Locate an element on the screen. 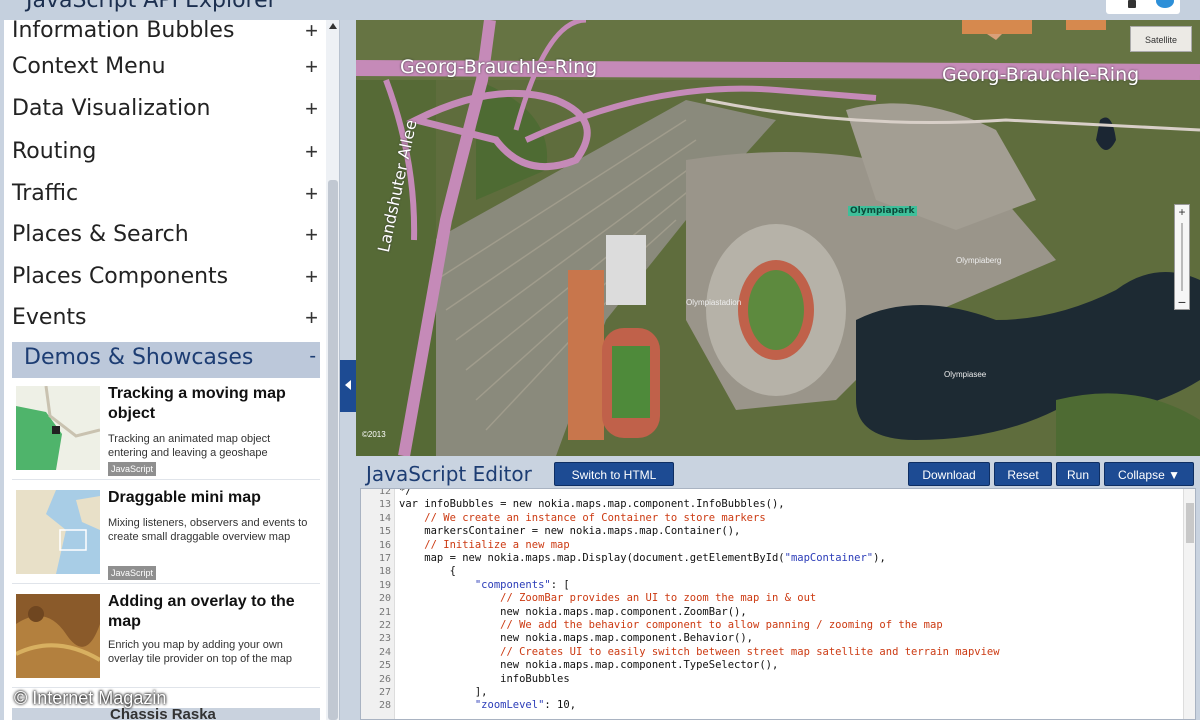  code-line: new nokia.maps.map.component.ZoomBar(), is located at coordinates (573, 612).